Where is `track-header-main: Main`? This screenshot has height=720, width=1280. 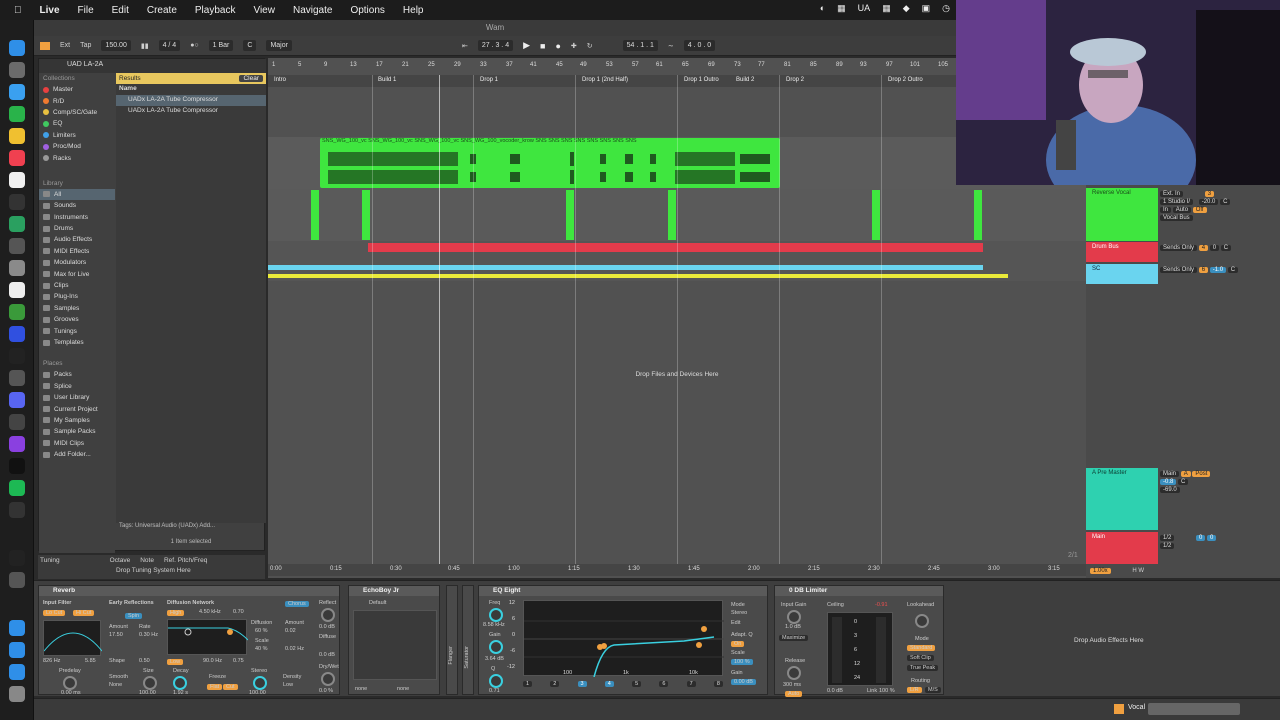
track-header-main: Main is located at coordinates (1122, 548).